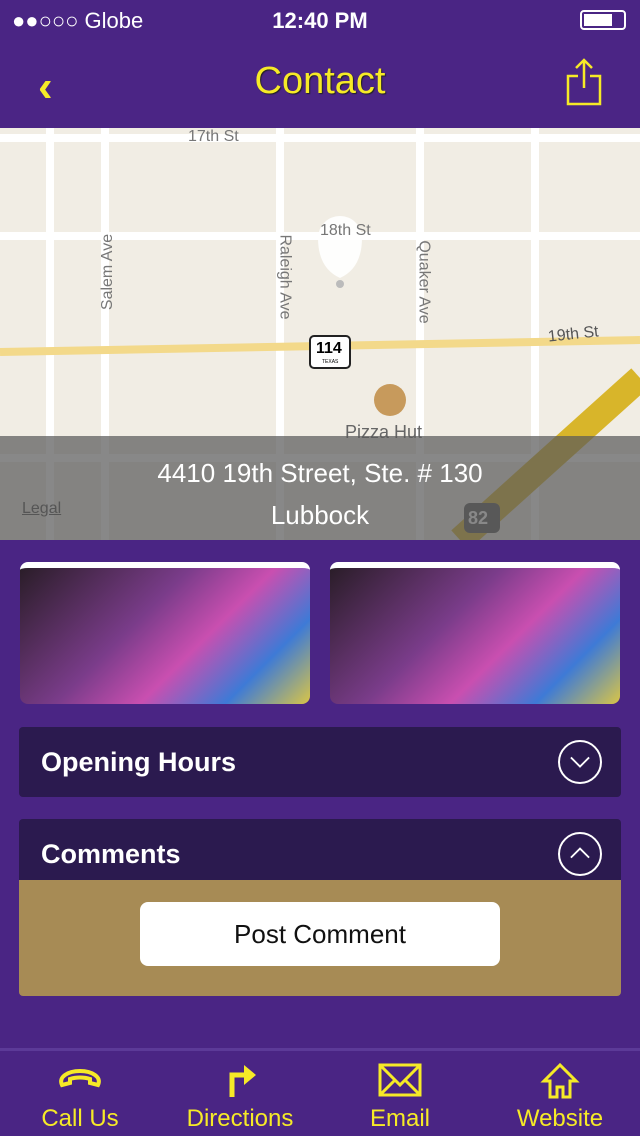 The height and width of the screenshot is (1136, 640). I want to click on street-label: Quaker Ave, so click(424, 282).